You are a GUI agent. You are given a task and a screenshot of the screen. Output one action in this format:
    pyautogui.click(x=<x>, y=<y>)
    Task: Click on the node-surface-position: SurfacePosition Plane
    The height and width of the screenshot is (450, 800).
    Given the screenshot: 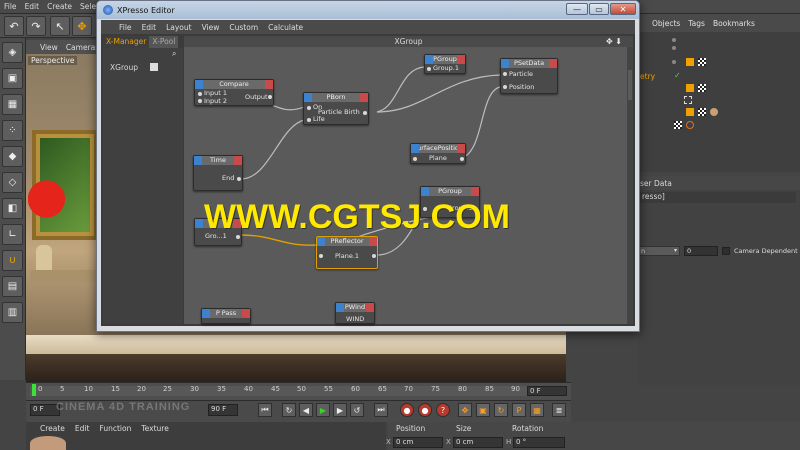 What is the action you would take?
    pyautogui.click(x=438, y=153)
    